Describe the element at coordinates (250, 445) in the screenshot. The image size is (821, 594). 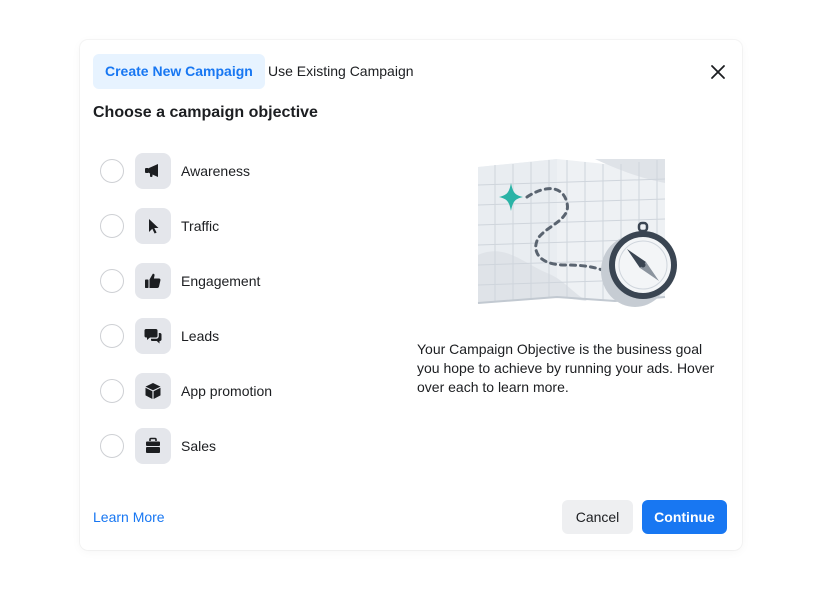
I see `objective-sales: Sales` at that location.